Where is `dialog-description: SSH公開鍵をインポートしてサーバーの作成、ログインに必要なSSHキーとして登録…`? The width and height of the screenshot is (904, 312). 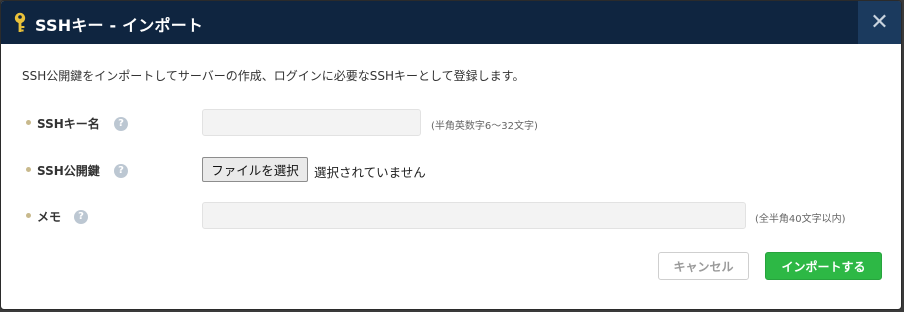
dialog-description: SSH公開鍵をインポートしてサーバーの作成、ログインに必要なSSHキーとして登録… is located at coordinates (273, 76).